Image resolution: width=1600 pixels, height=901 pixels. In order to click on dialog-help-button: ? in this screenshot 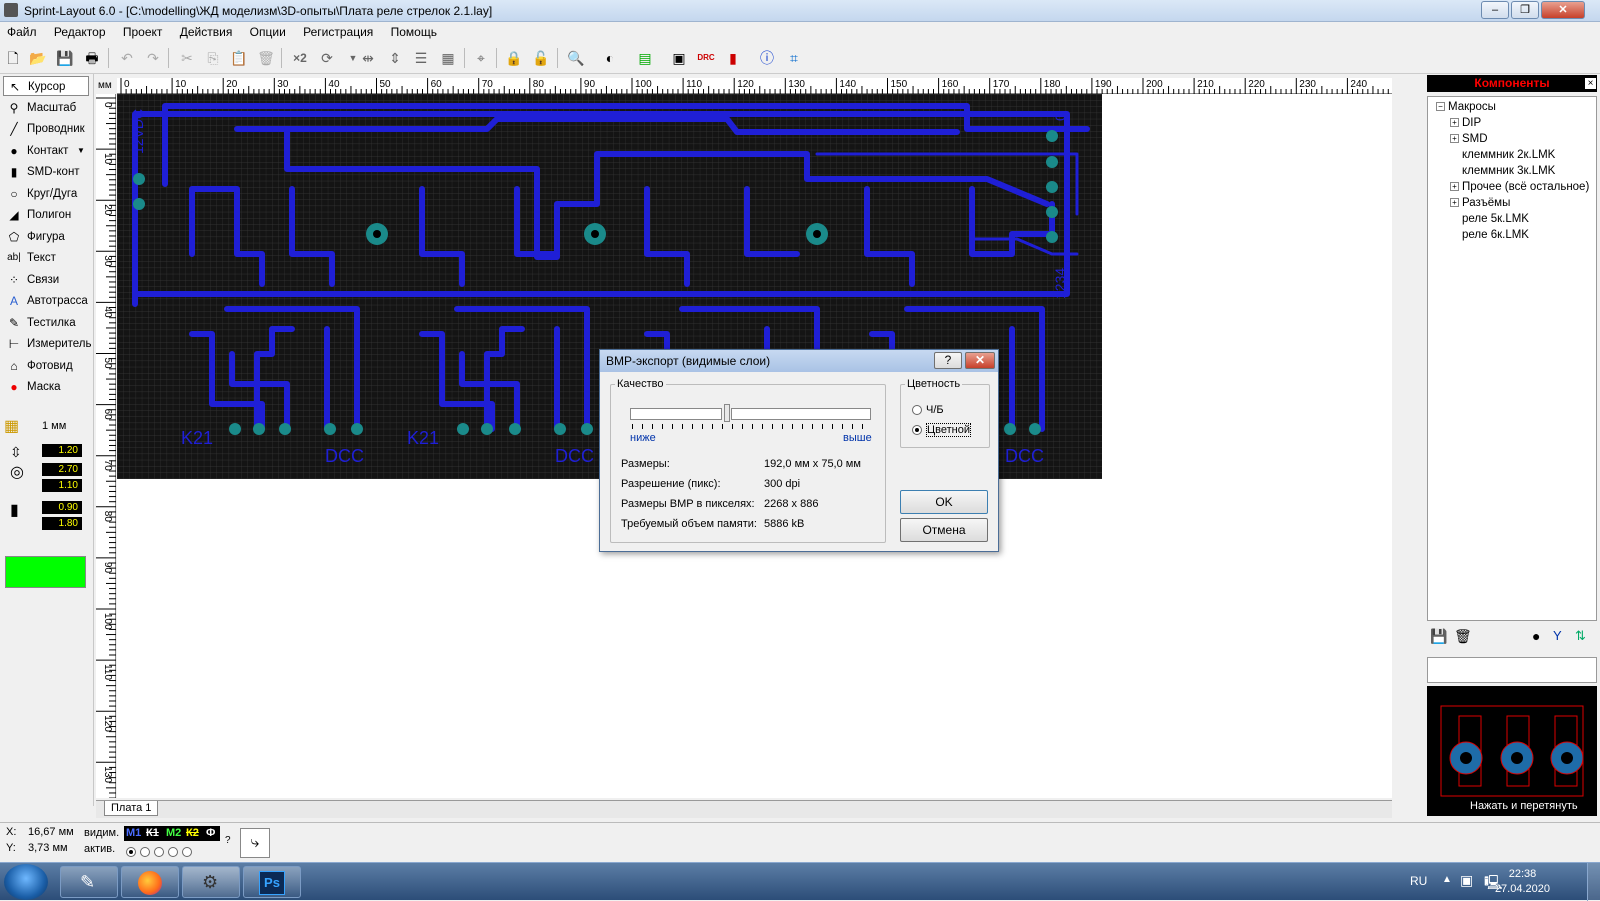, I will do `click(948, 360)`.